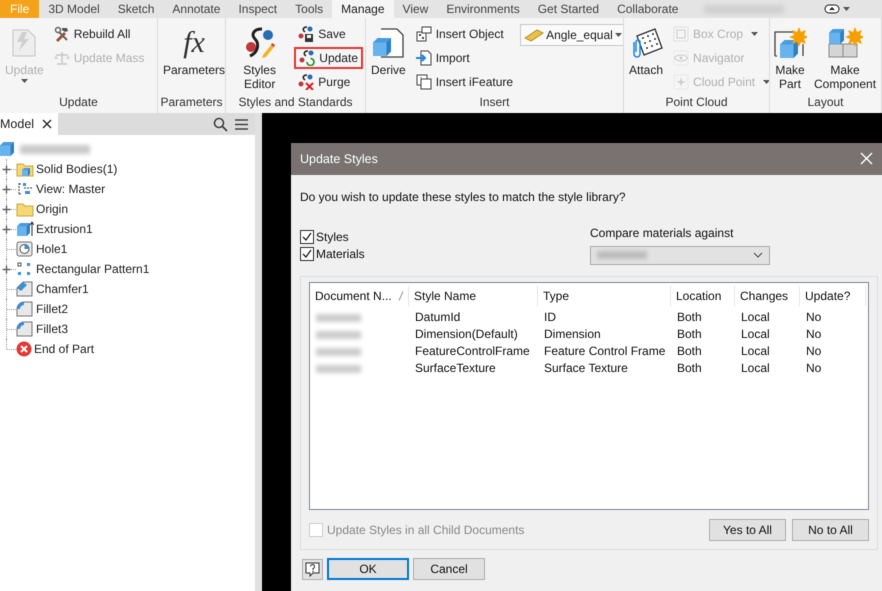  I want to click on menu-icon, so click(241, 124).